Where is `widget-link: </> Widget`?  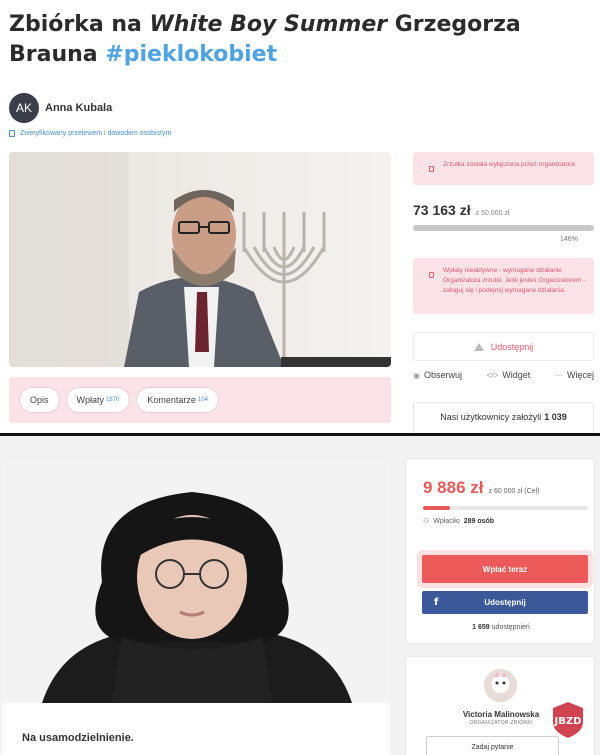 widget-link: </> Widget is located at coordinates (509, 375).